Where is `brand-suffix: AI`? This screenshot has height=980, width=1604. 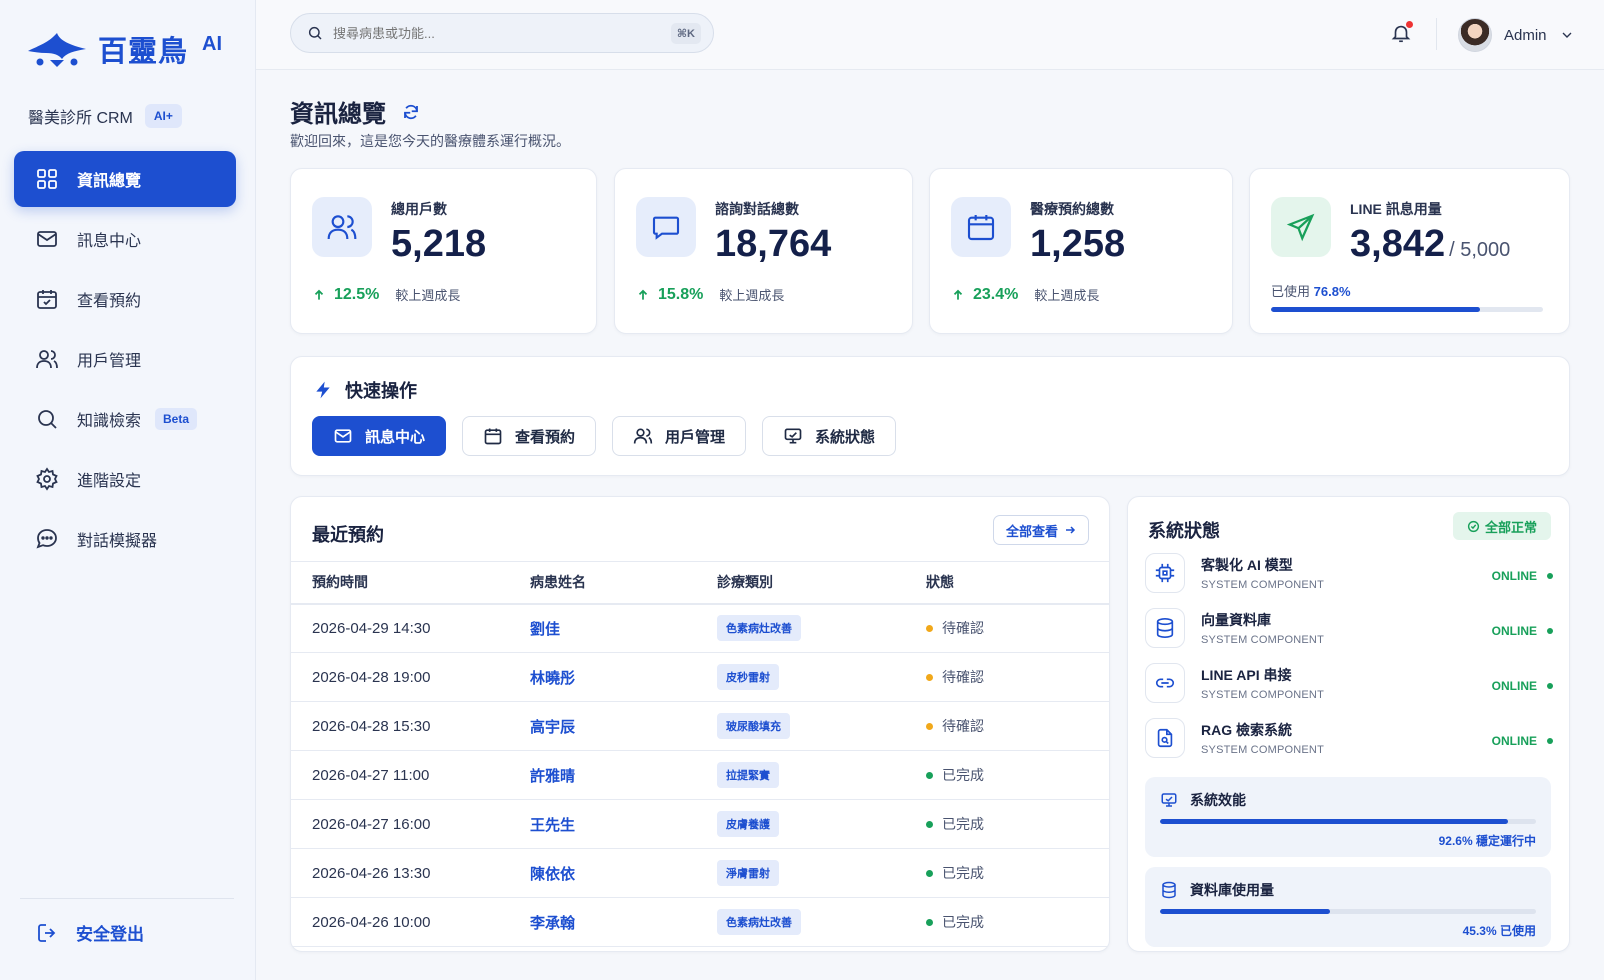
brand-suffix: AI is located at coordinates (212, 43).